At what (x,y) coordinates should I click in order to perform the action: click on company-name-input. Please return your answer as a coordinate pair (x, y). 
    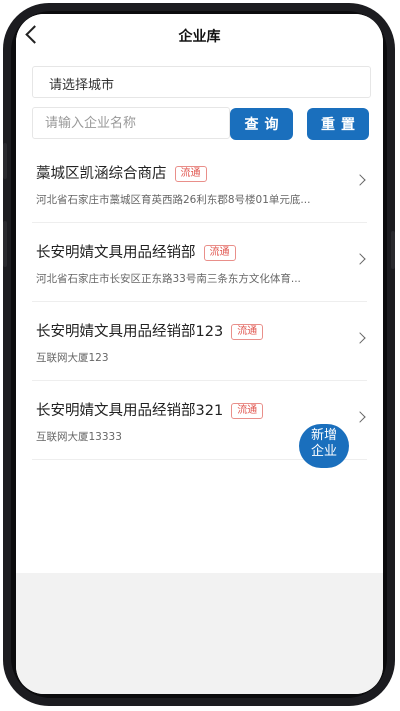
    Looking at the image, I should click on (131, 123).